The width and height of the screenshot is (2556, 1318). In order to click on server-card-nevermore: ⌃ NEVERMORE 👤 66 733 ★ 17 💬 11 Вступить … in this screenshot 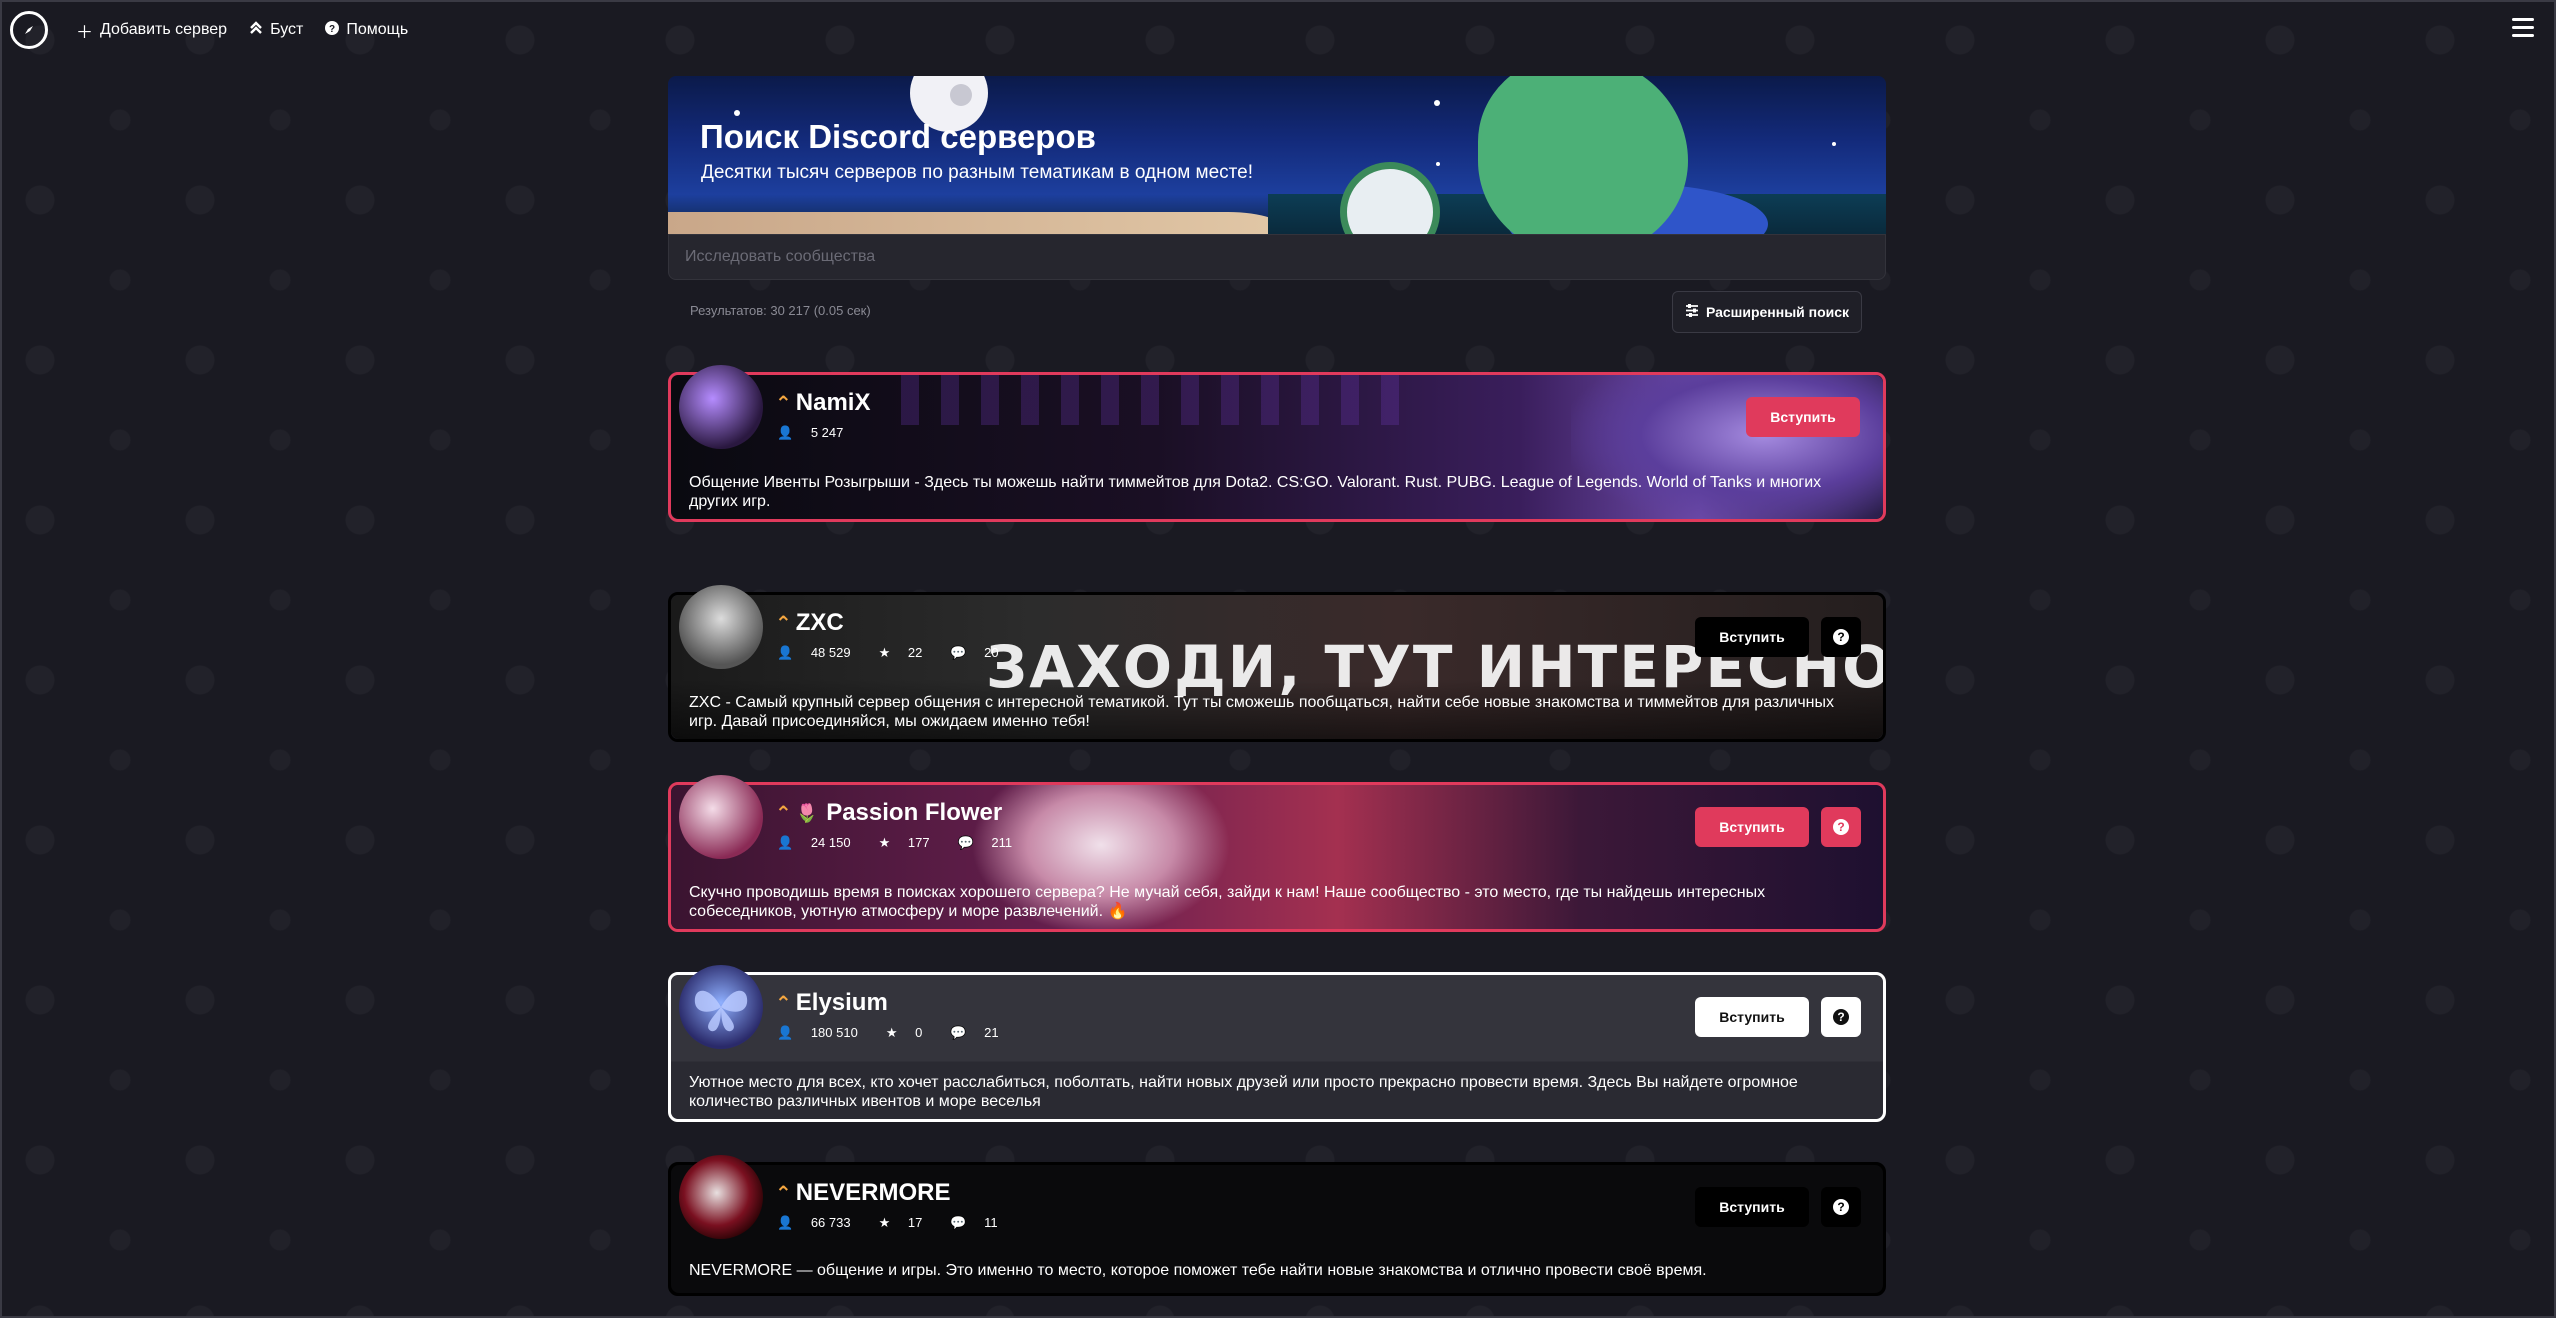, I will do `click(1277, 1225)`.